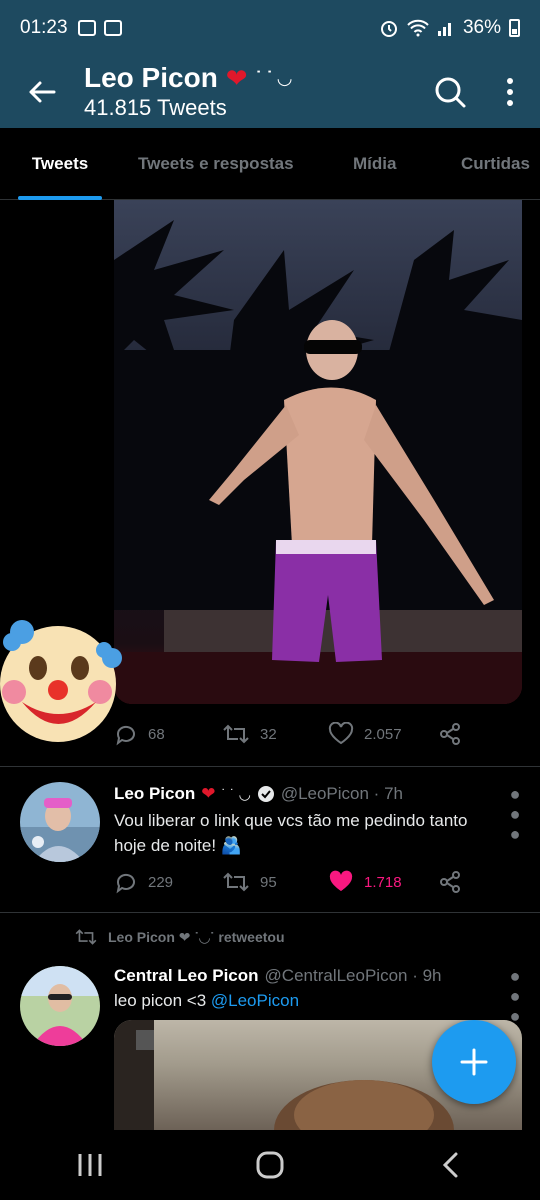 The width and height of the screenshot is (540, 1200). Describe the element at coordinates (112, 28) in the screenshot. I see `notification-icon` at that location.